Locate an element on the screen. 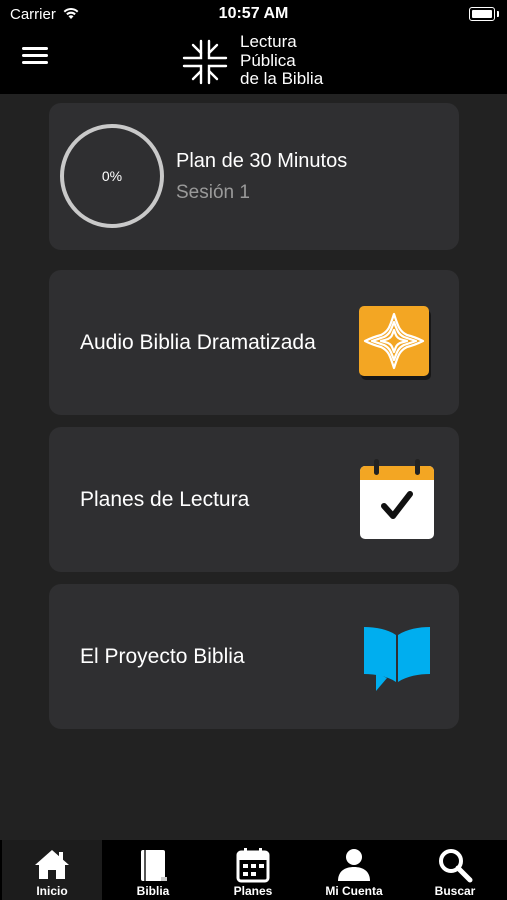 This screenshot has height=900, width=507. bible-project-label: El Proyecto Biblia is located at coordinates (162, 656).